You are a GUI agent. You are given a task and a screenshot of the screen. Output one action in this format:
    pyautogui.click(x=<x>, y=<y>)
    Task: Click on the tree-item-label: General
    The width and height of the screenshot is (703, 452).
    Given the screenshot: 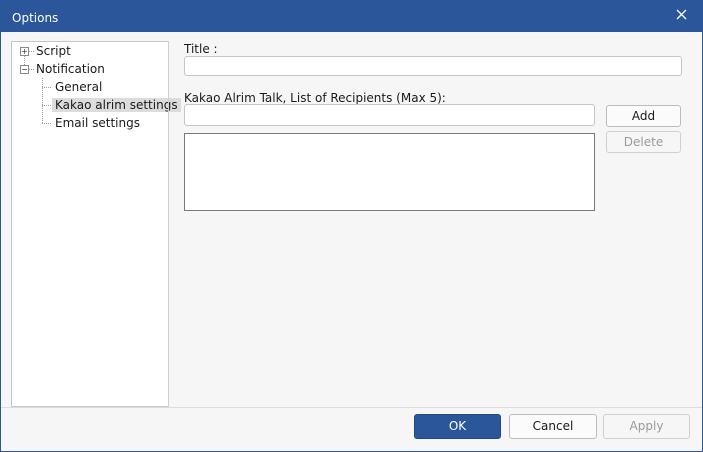 What is the action you would take?
    pyautogui.click(x=79, y=87)
    